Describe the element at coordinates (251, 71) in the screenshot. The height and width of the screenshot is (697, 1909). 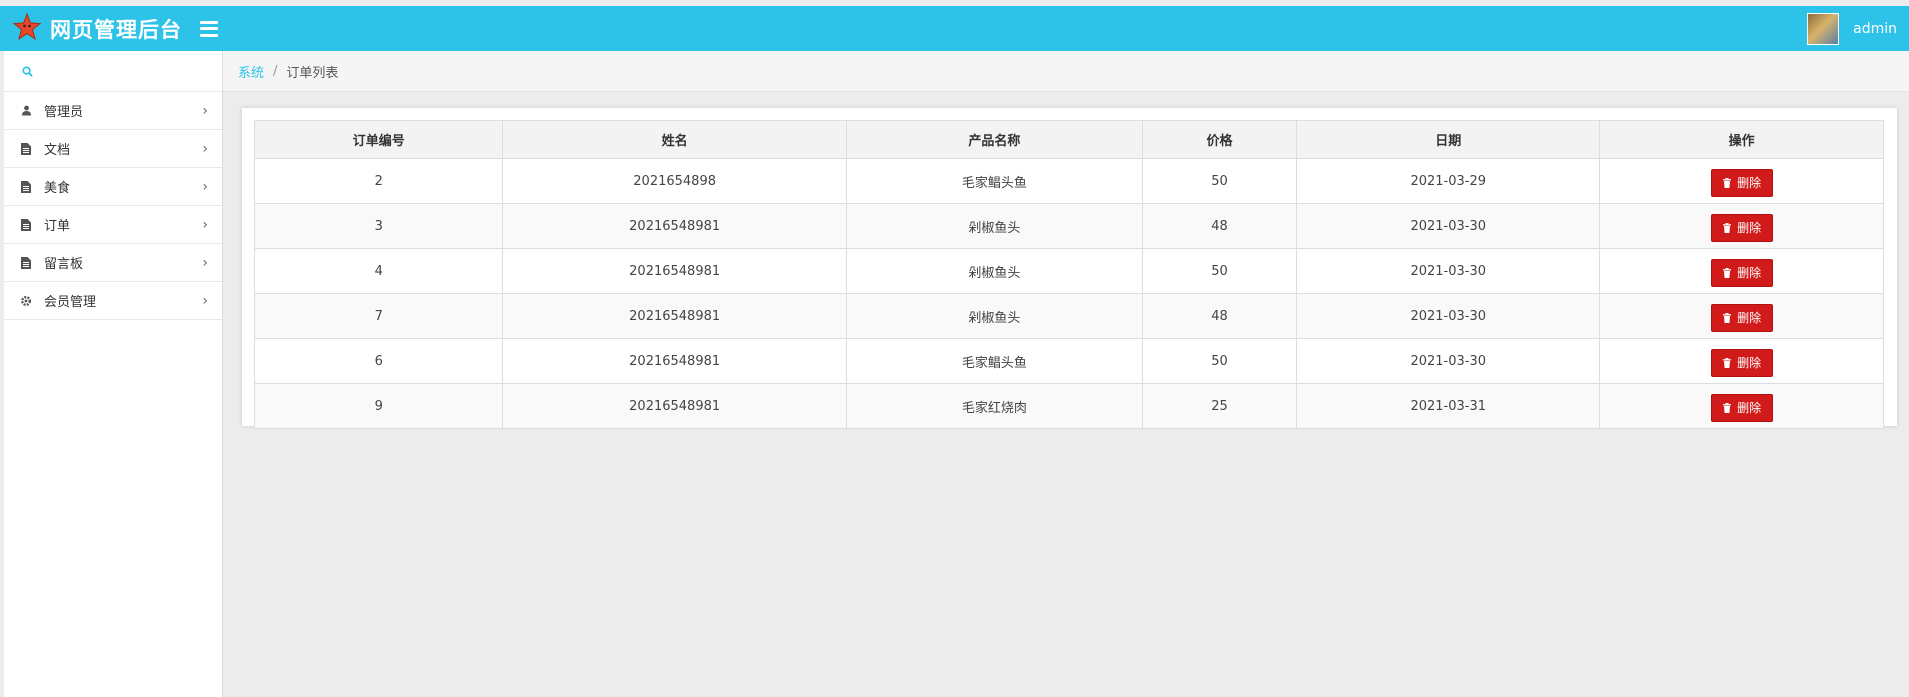
I see `breadcrumb-system-link: 系统` at that location.